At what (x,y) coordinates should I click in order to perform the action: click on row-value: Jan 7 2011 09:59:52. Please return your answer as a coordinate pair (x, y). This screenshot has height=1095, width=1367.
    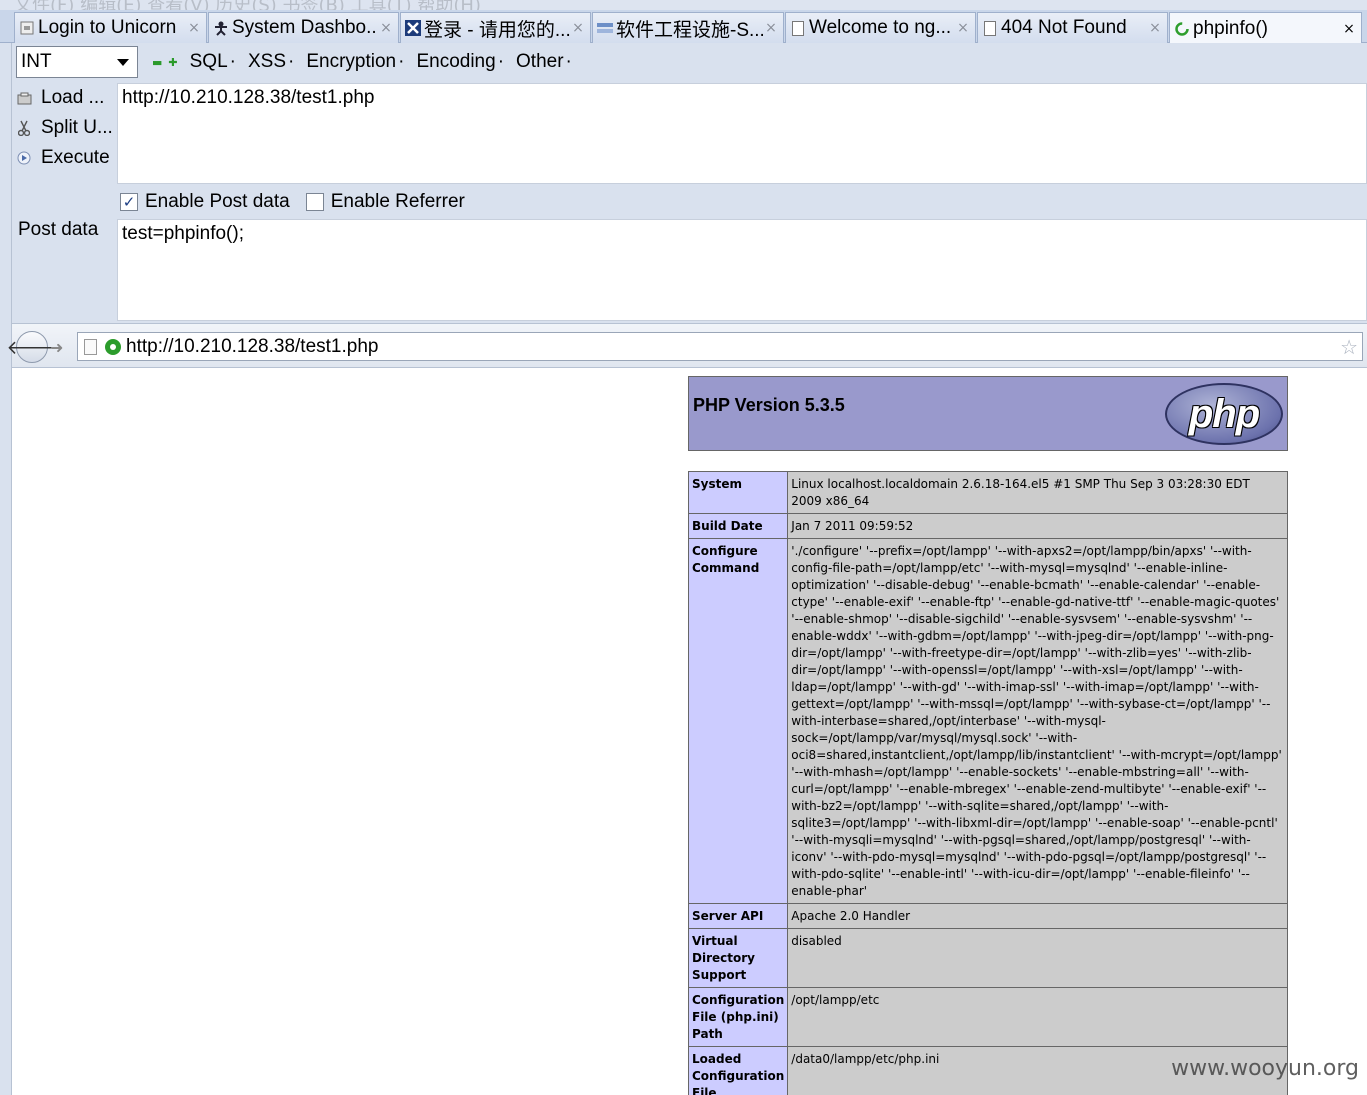
    Looking at the image, I should click on (1037, 526).